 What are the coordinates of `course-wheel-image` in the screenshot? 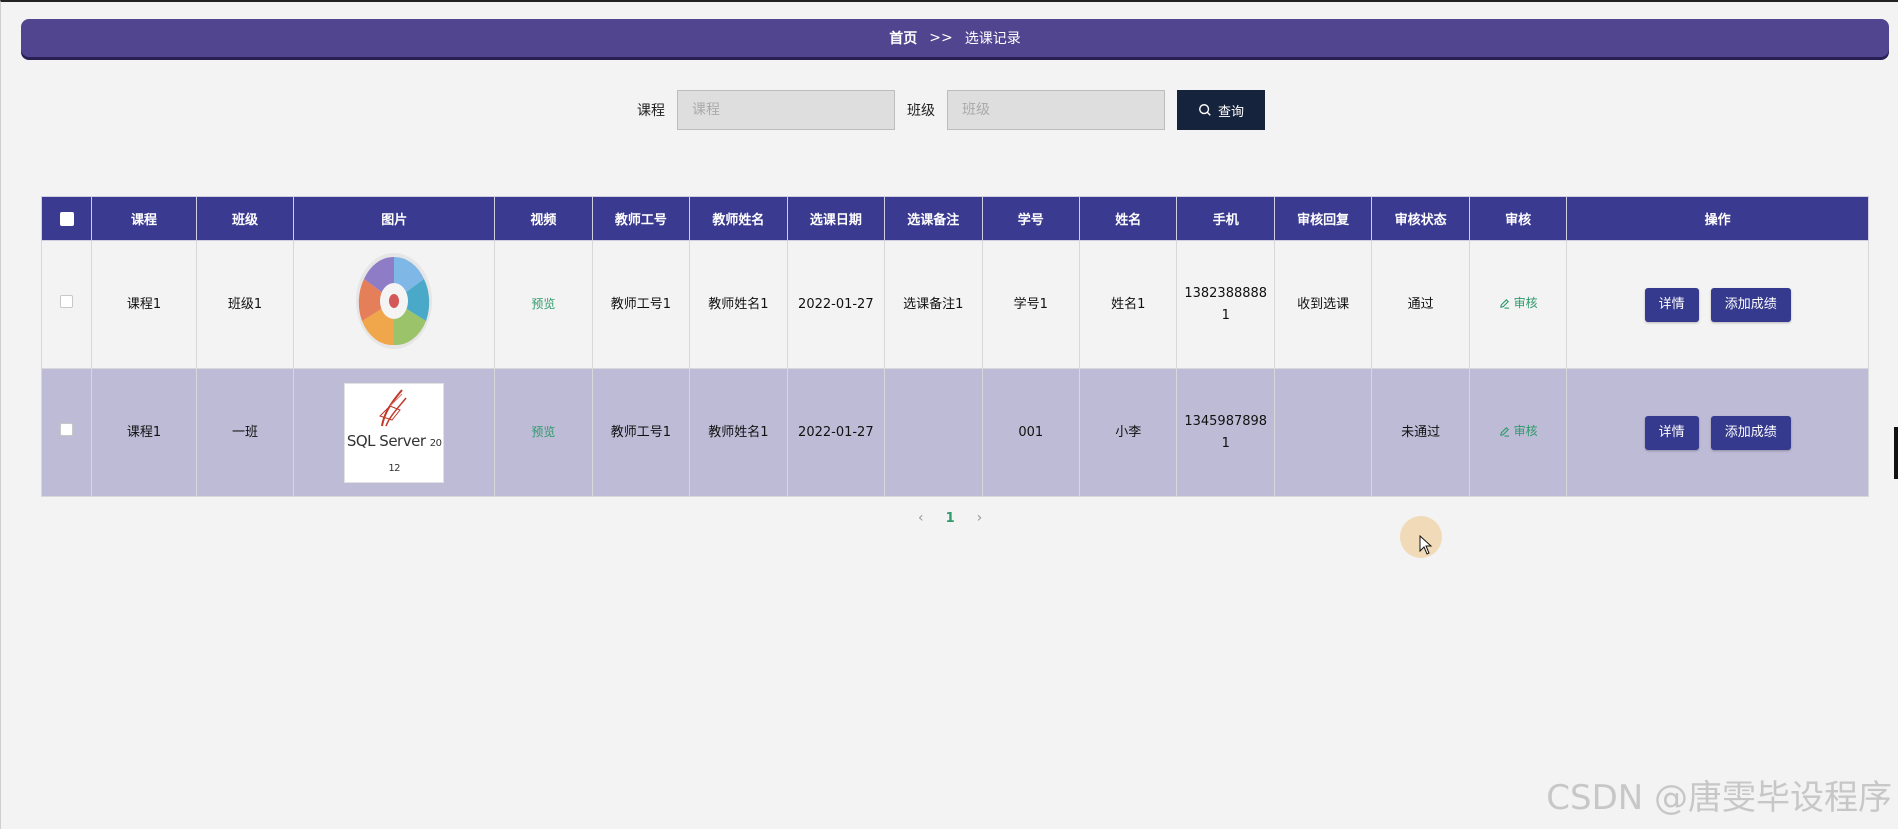 It's located at (394, 300).